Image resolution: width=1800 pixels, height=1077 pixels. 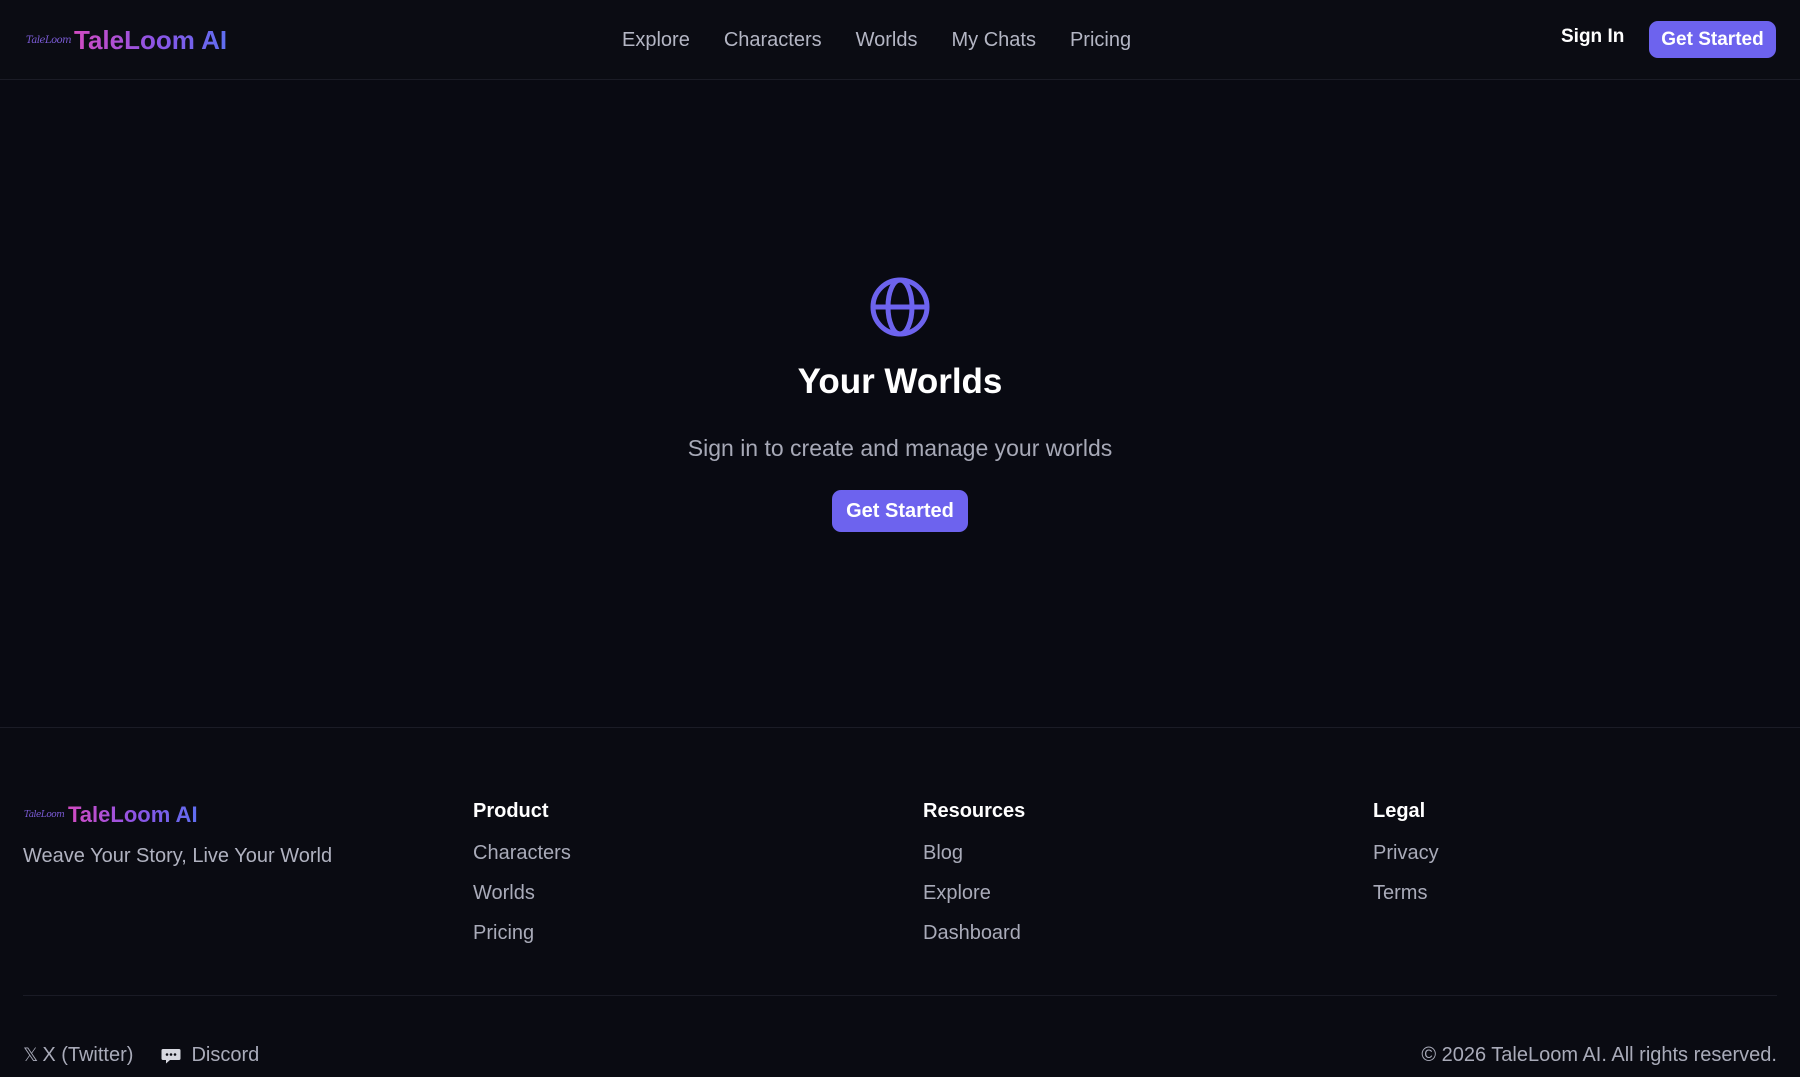 I want to click on page-title: Your Worlds, so click(x=900, y=381).